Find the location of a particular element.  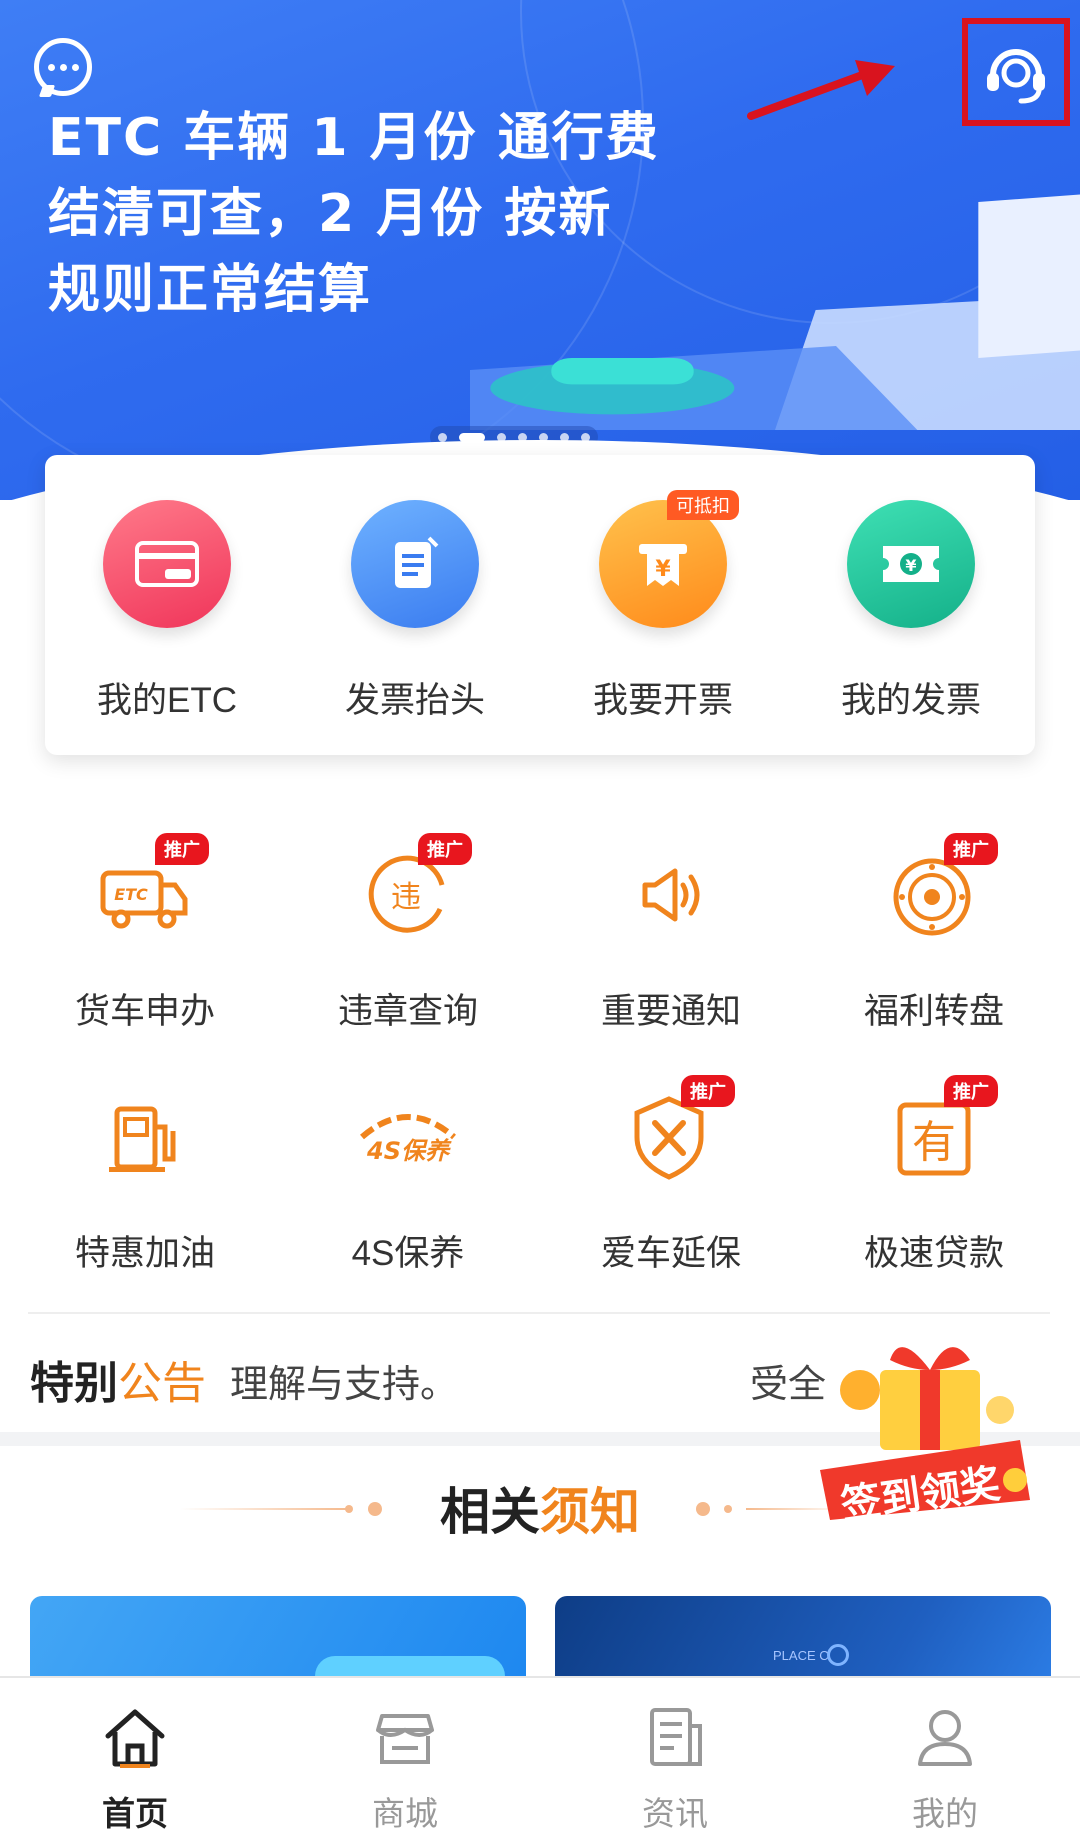

tab-store: 商城 is located at coordinates (405, 1760).